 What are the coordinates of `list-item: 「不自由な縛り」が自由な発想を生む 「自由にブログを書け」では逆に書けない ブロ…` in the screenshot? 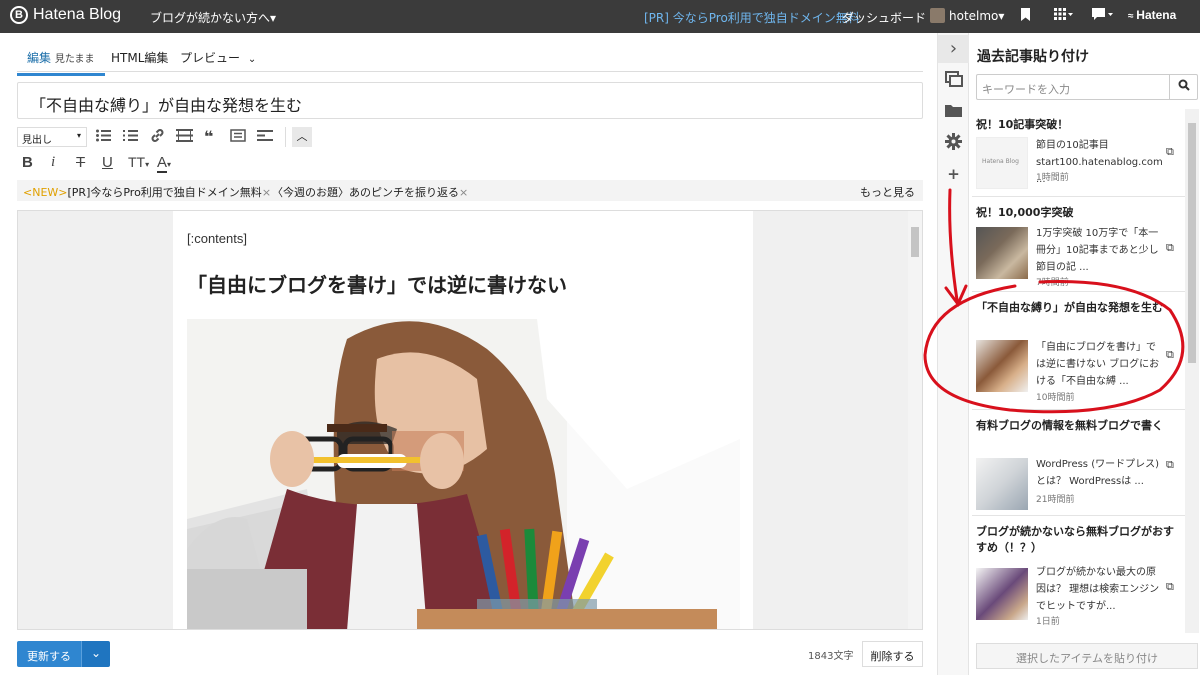 It's located at (1078, 351).